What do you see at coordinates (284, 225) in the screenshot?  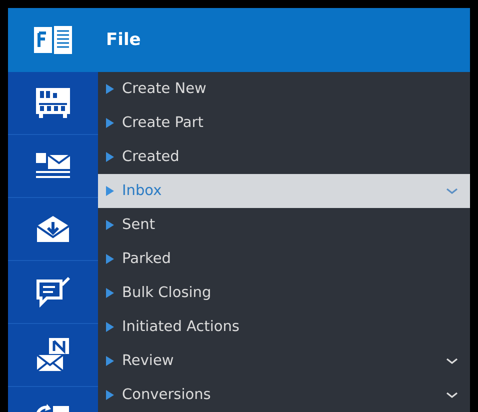 I see `menu-item: Sent` at bounding box center [284, 225].